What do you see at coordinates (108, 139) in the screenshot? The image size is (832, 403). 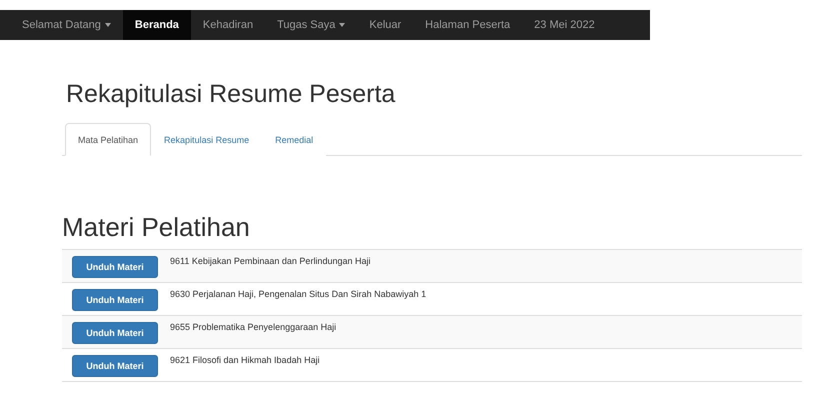 I see `tab: Mata Pelatihan` at bounding box center [108, 139].